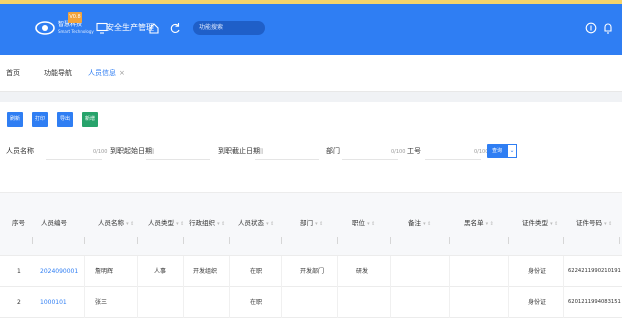  I want to click on bell-icon, so click(608, 28).